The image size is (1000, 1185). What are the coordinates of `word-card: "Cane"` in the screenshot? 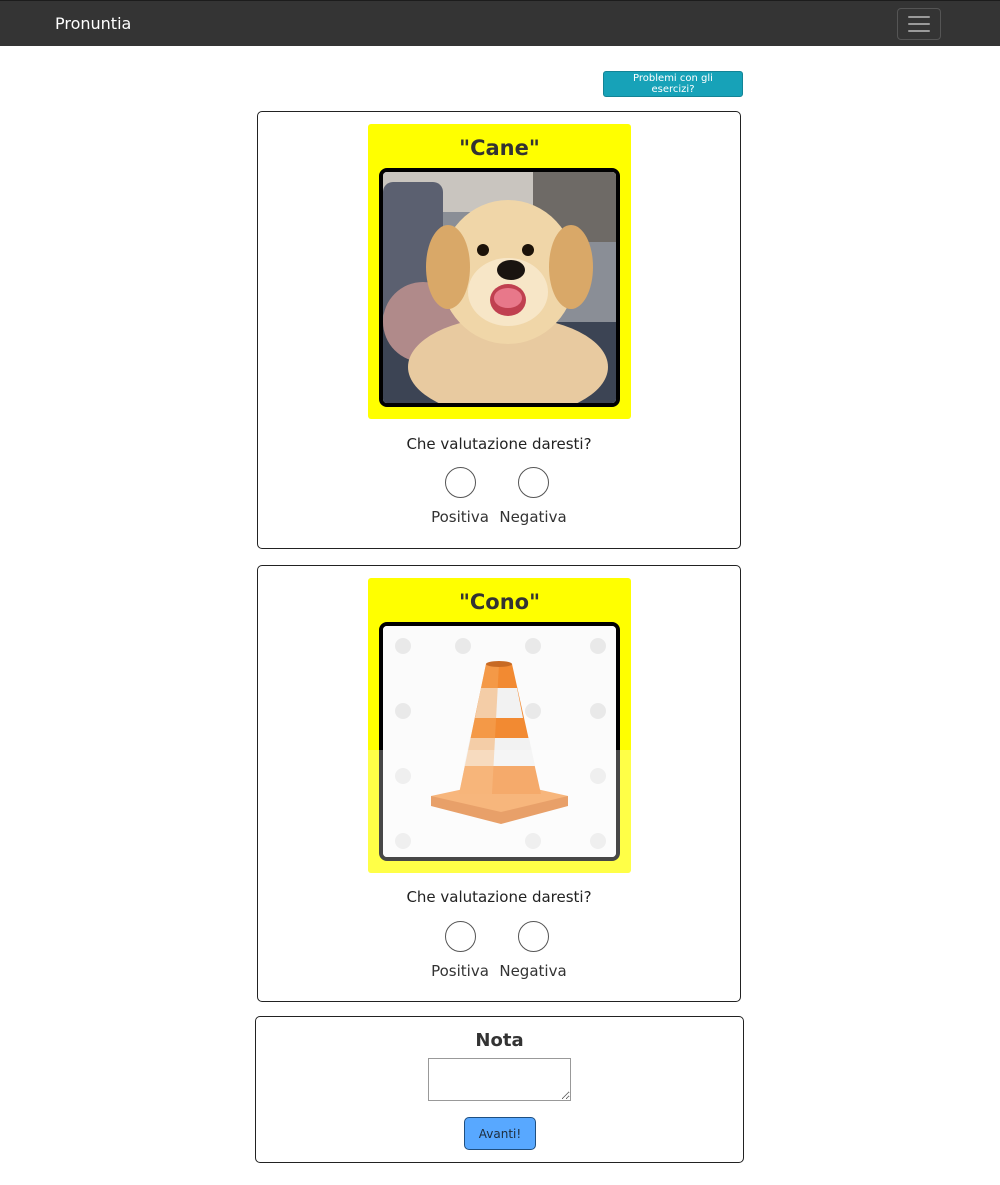 It's located at (499, 271).